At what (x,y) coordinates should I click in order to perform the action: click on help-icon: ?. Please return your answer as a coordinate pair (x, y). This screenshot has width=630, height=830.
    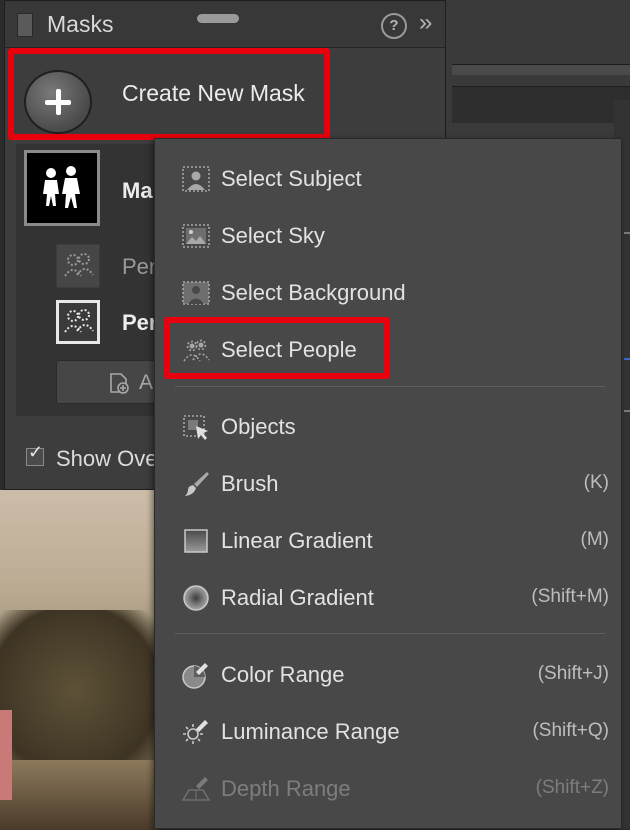
    Looking at the image, I should click on (394, 26).